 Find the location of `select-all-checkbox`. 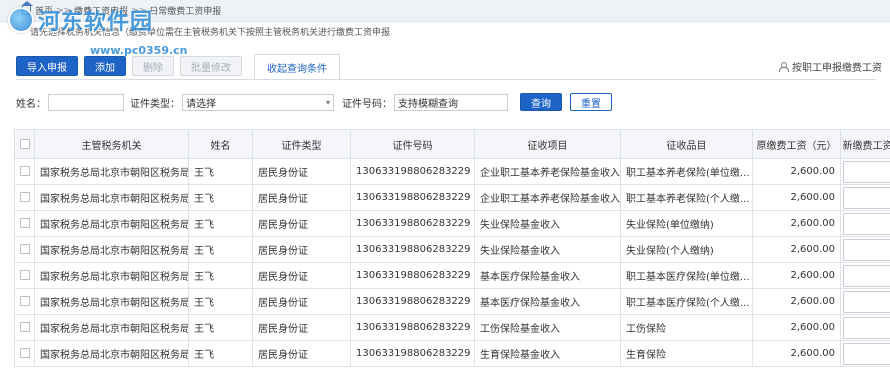

select-all-checkbox is located at coordinates (24, 144).